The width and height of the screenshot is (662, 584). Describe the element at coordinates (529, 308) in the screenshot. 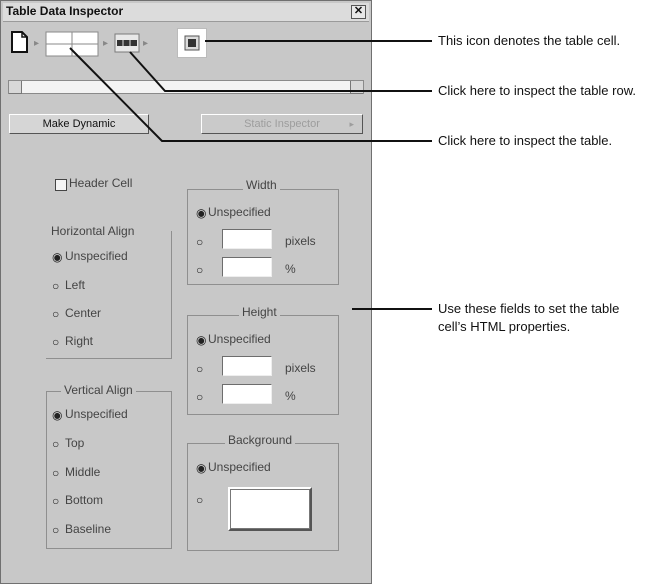

I see `callout-fields-line1: Use these fields to set the table` at that location.